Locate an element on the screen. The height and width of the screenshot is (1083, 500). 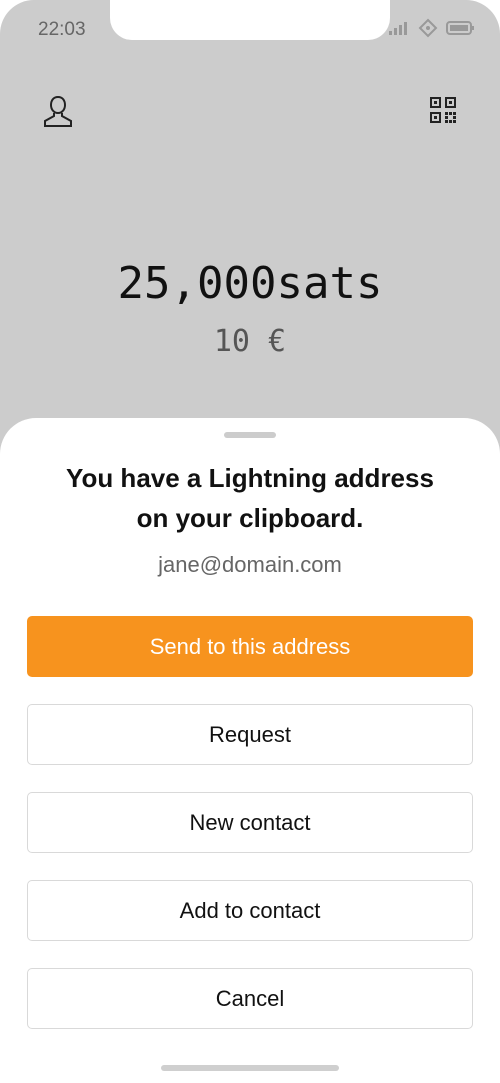
sheet-drag-handle is located at coordinates (250, 435).